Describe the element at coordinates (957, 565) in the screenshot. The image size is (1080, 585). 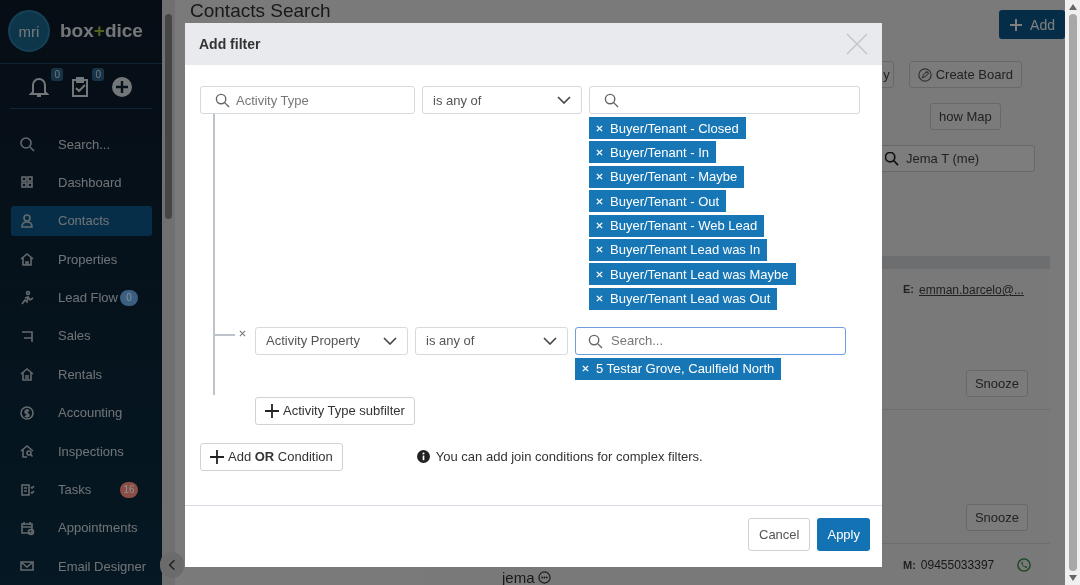
I see `phone-number: 09455033397` at that location.